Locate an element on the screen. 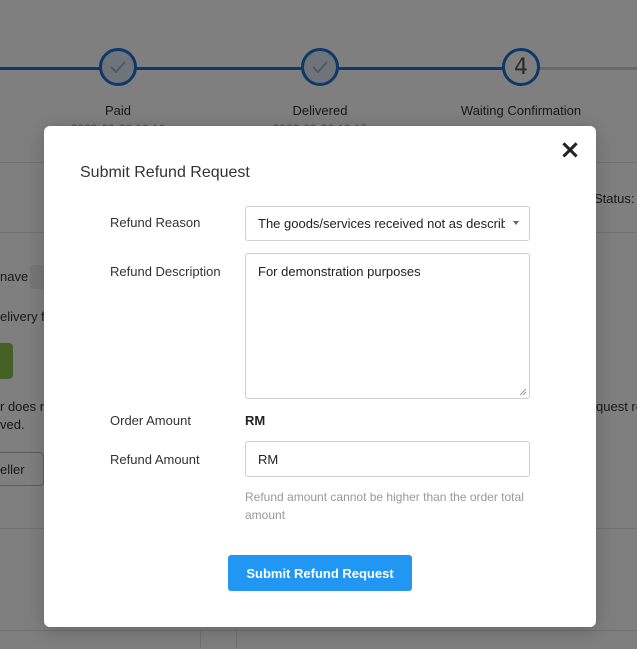  refund-amount-value: RM is located at coordinates (268, 459).